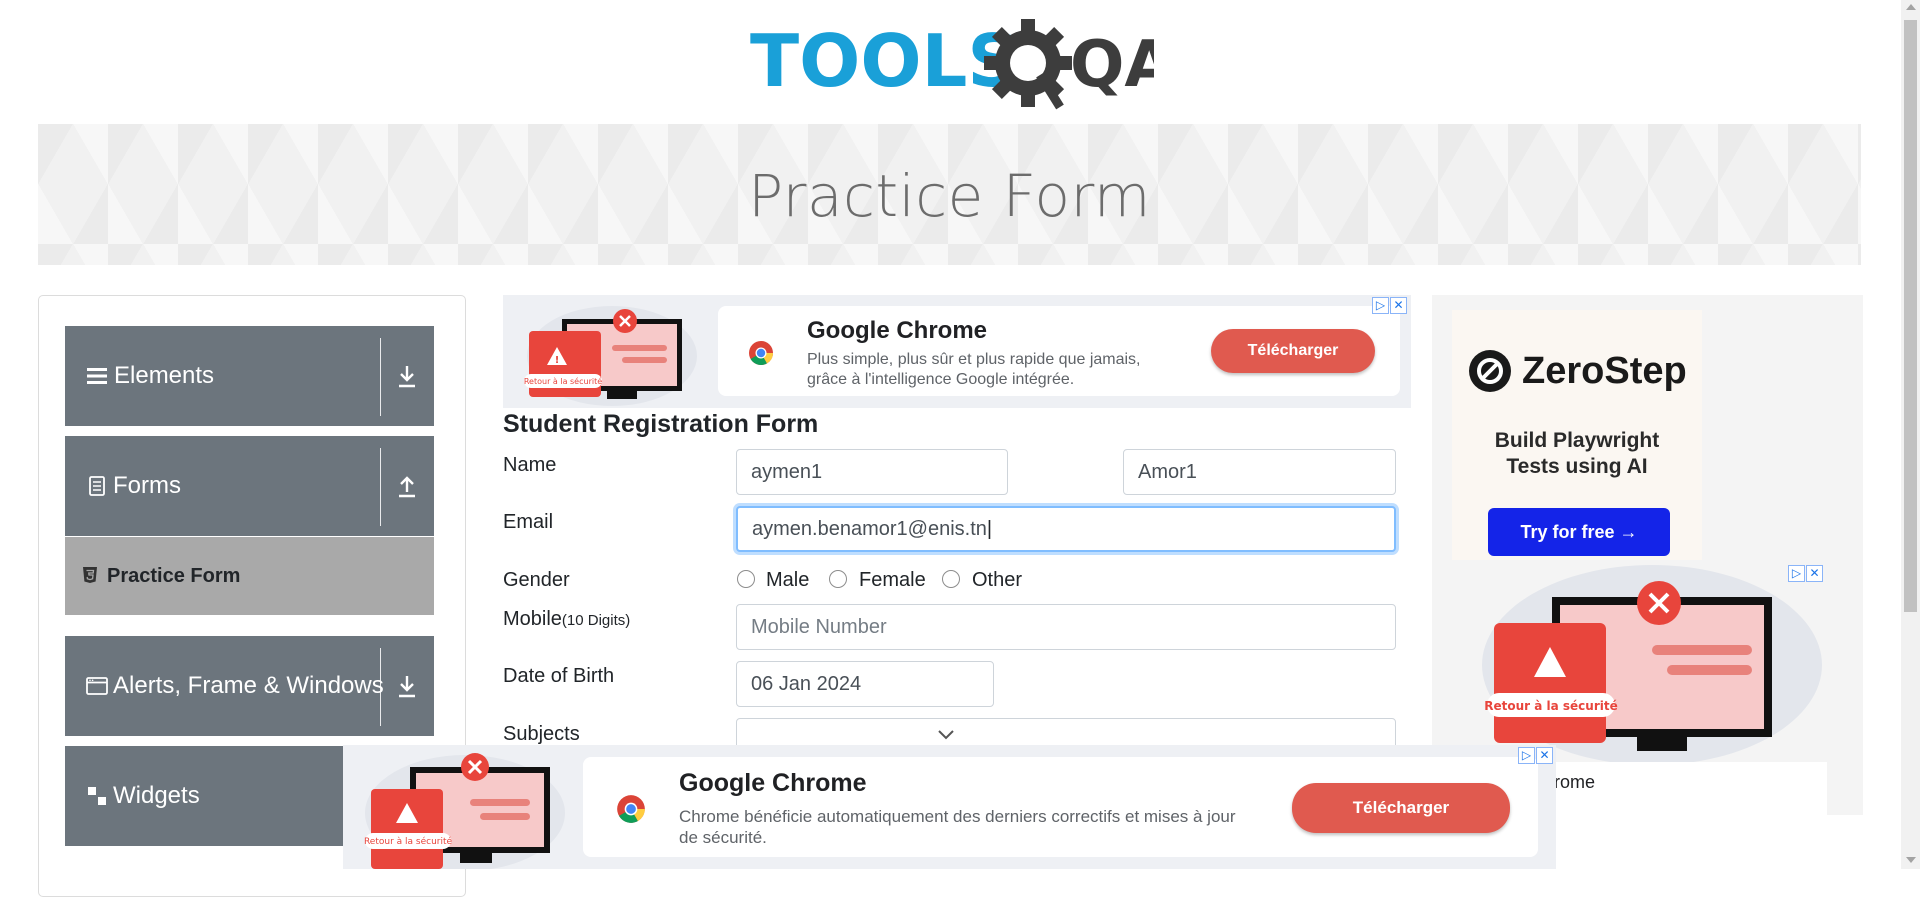 The width and height of the screenshot is (1920, 897). I want to click on hamburger-icon, so click(97, 376).